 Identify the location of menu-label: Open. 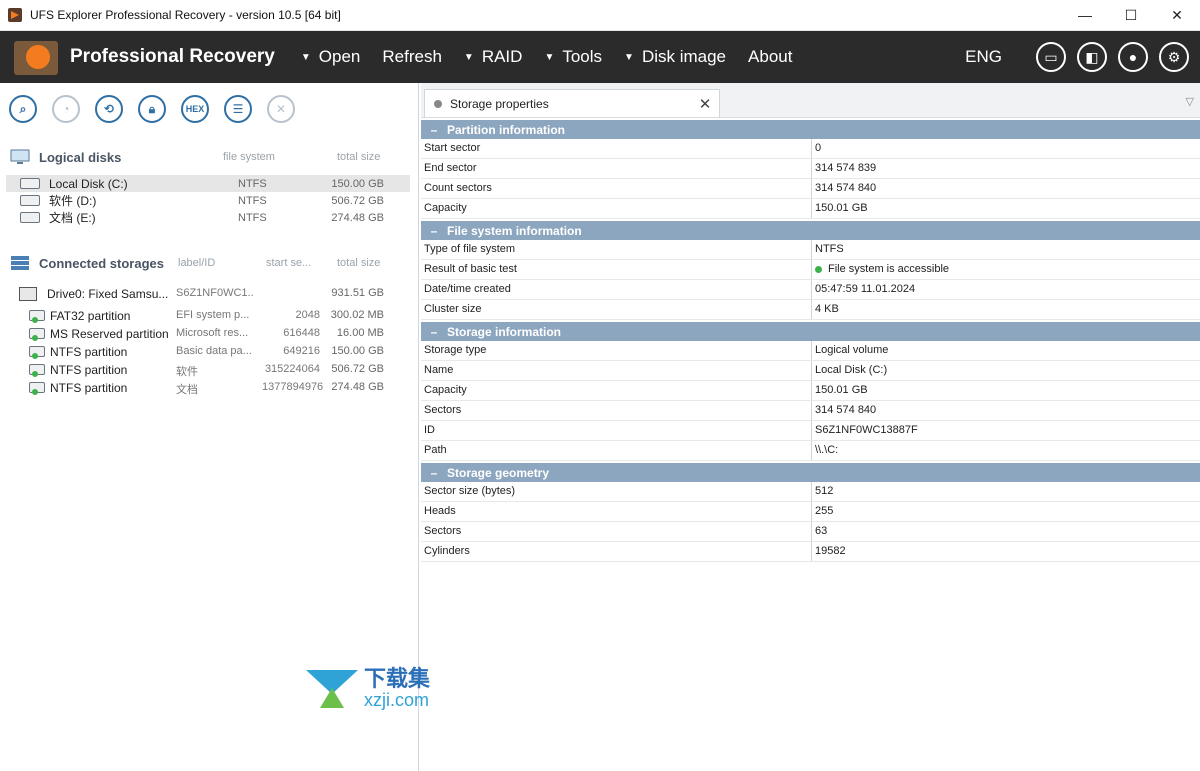
(339, 56).